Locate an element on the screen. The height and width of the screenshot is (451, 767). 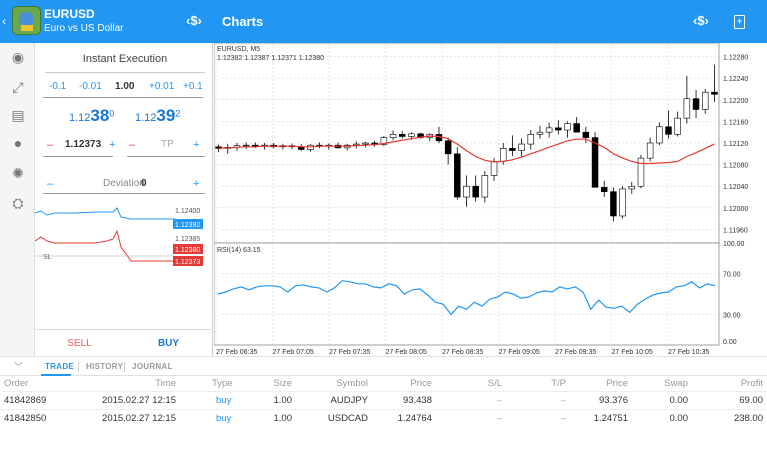
time-tick-label: 27 Feb 07:05 is located at coordinates (293, 352).